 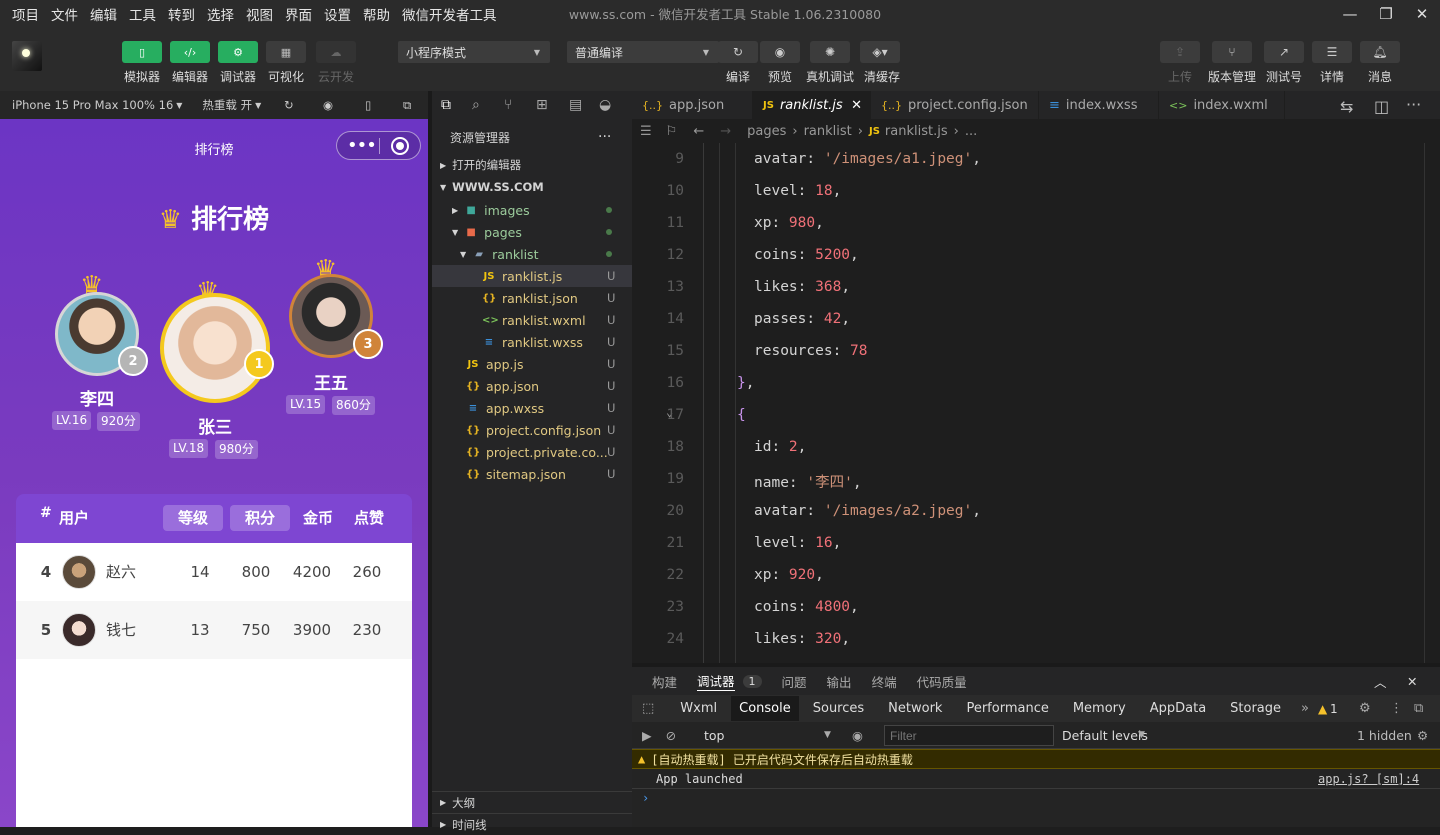 I want to click on popout-icon: ⧉, so click(x=407, y=105).